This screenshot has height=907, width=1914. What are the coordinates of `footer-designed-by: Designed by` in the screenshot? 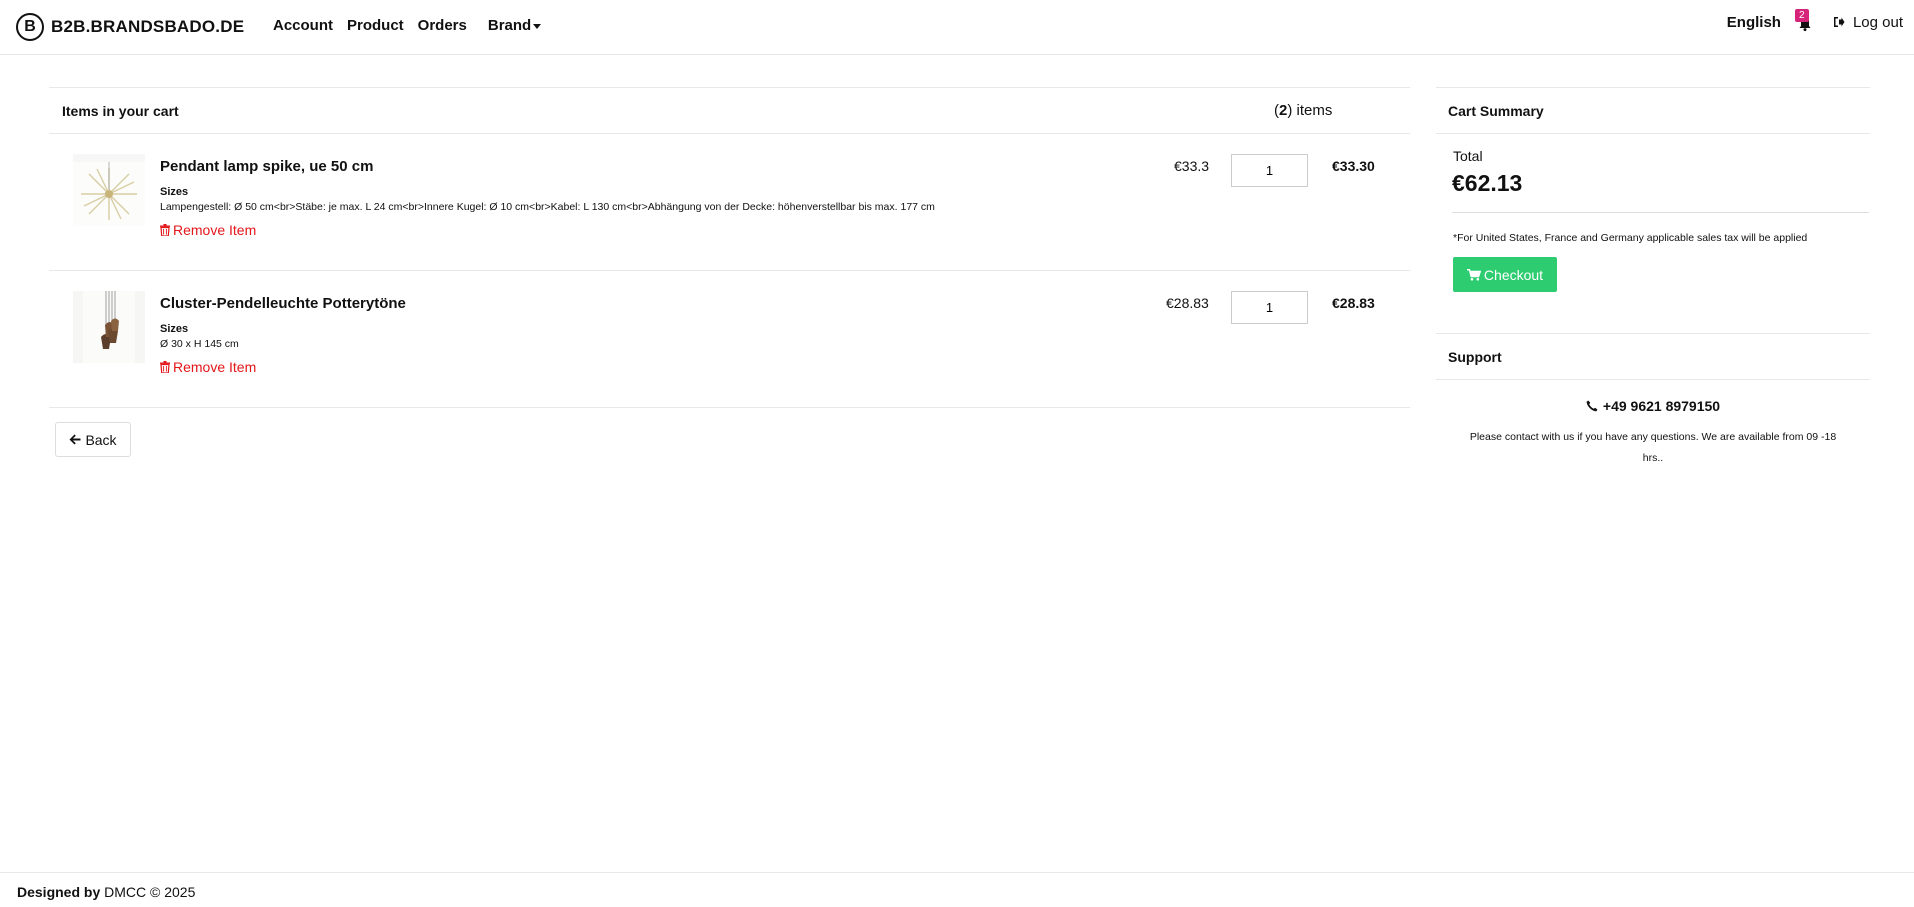 It's located at (59, 892).